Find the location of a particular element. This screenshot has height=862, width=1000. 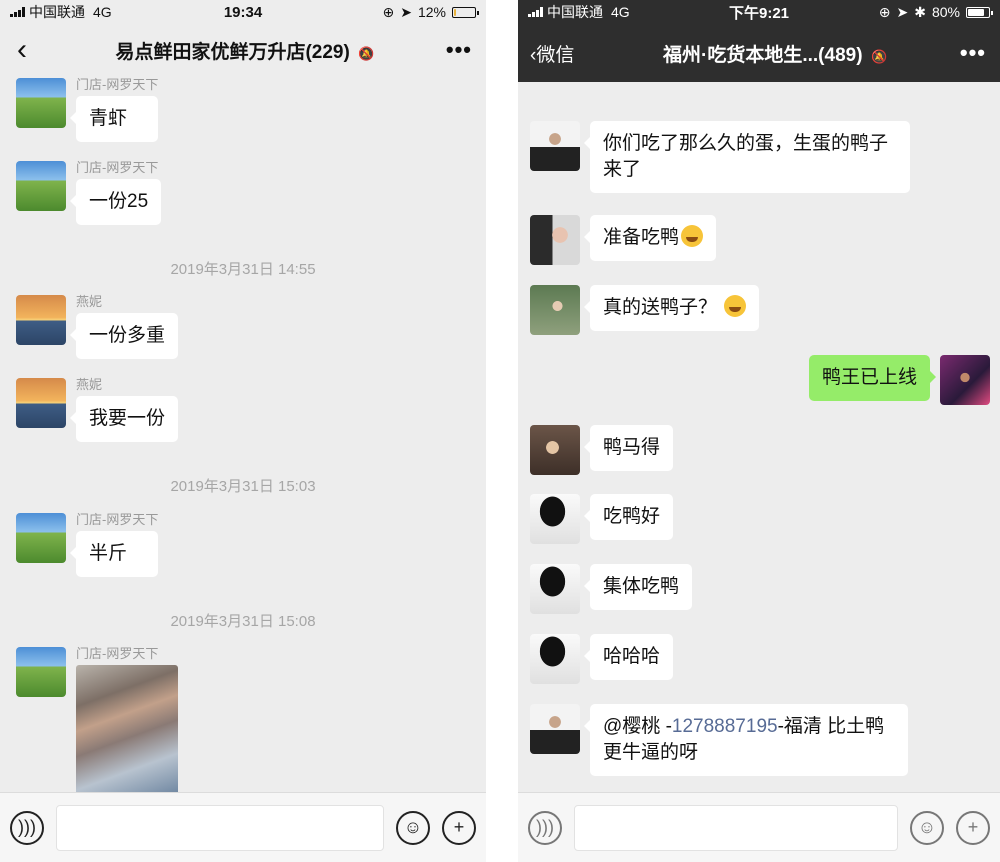

chat-navbar: ‹微信 福州·吃货本地生...(489) 🔕 ••• is located at coordinates (759, 53).